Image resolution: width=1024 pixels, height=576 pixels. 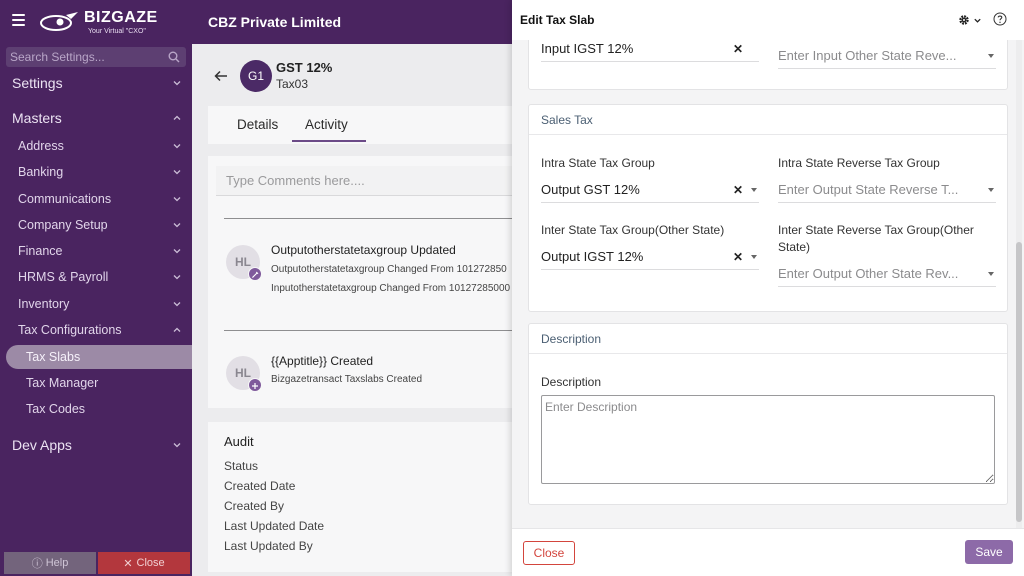 I want to click on comment-box, so click(x=367, y=181).